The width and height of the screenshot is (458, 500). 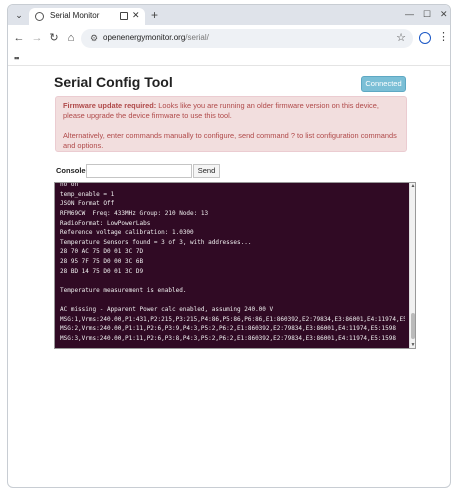 What do you see at coordinates (139, 171) in the screenshot?
I see `console-input` at bounding box center [139, 171].